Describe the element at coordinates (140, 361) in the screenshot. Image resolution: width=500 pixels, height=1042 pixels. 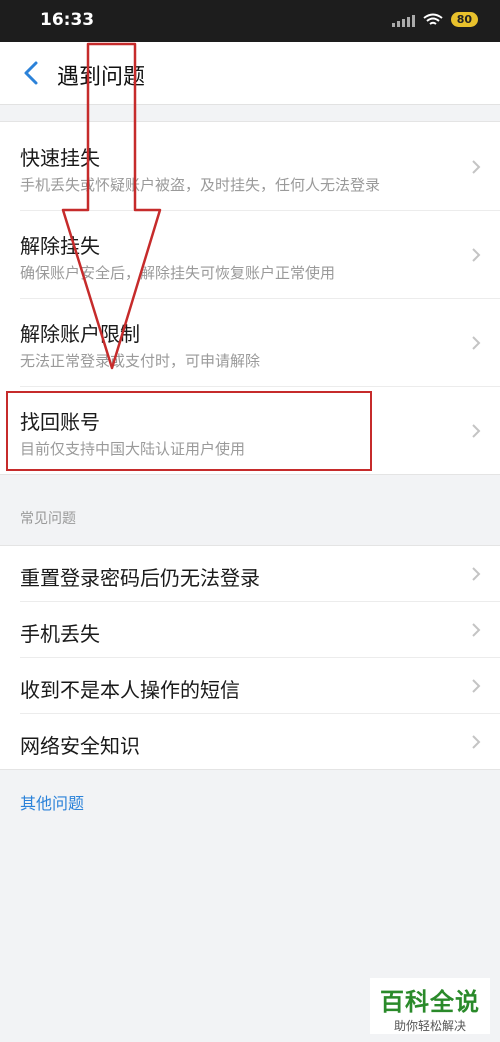
I see `item-subtitle: 无法正常登录或支付时，可申请解除` at that location.